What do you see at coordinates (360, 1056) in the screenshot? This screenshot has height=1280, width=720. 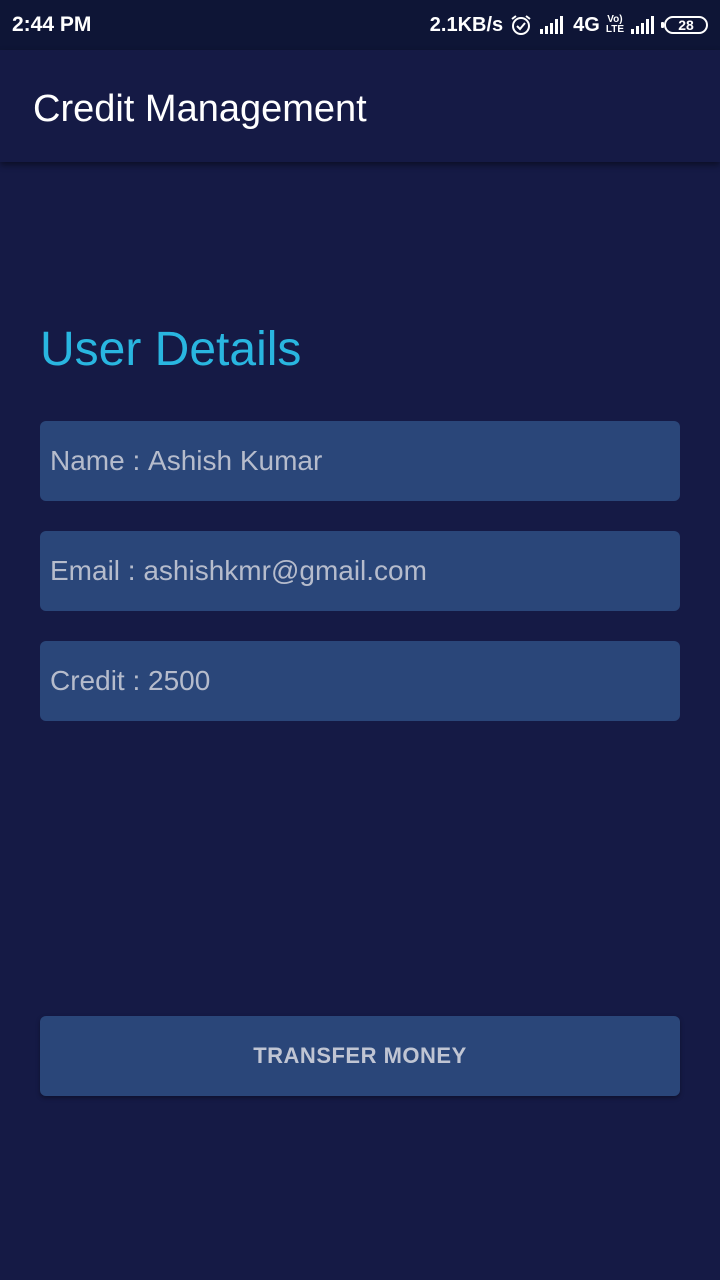 I see `transfer-money-button: TRANSFER MONEY` at bounding box center [360, 1056].